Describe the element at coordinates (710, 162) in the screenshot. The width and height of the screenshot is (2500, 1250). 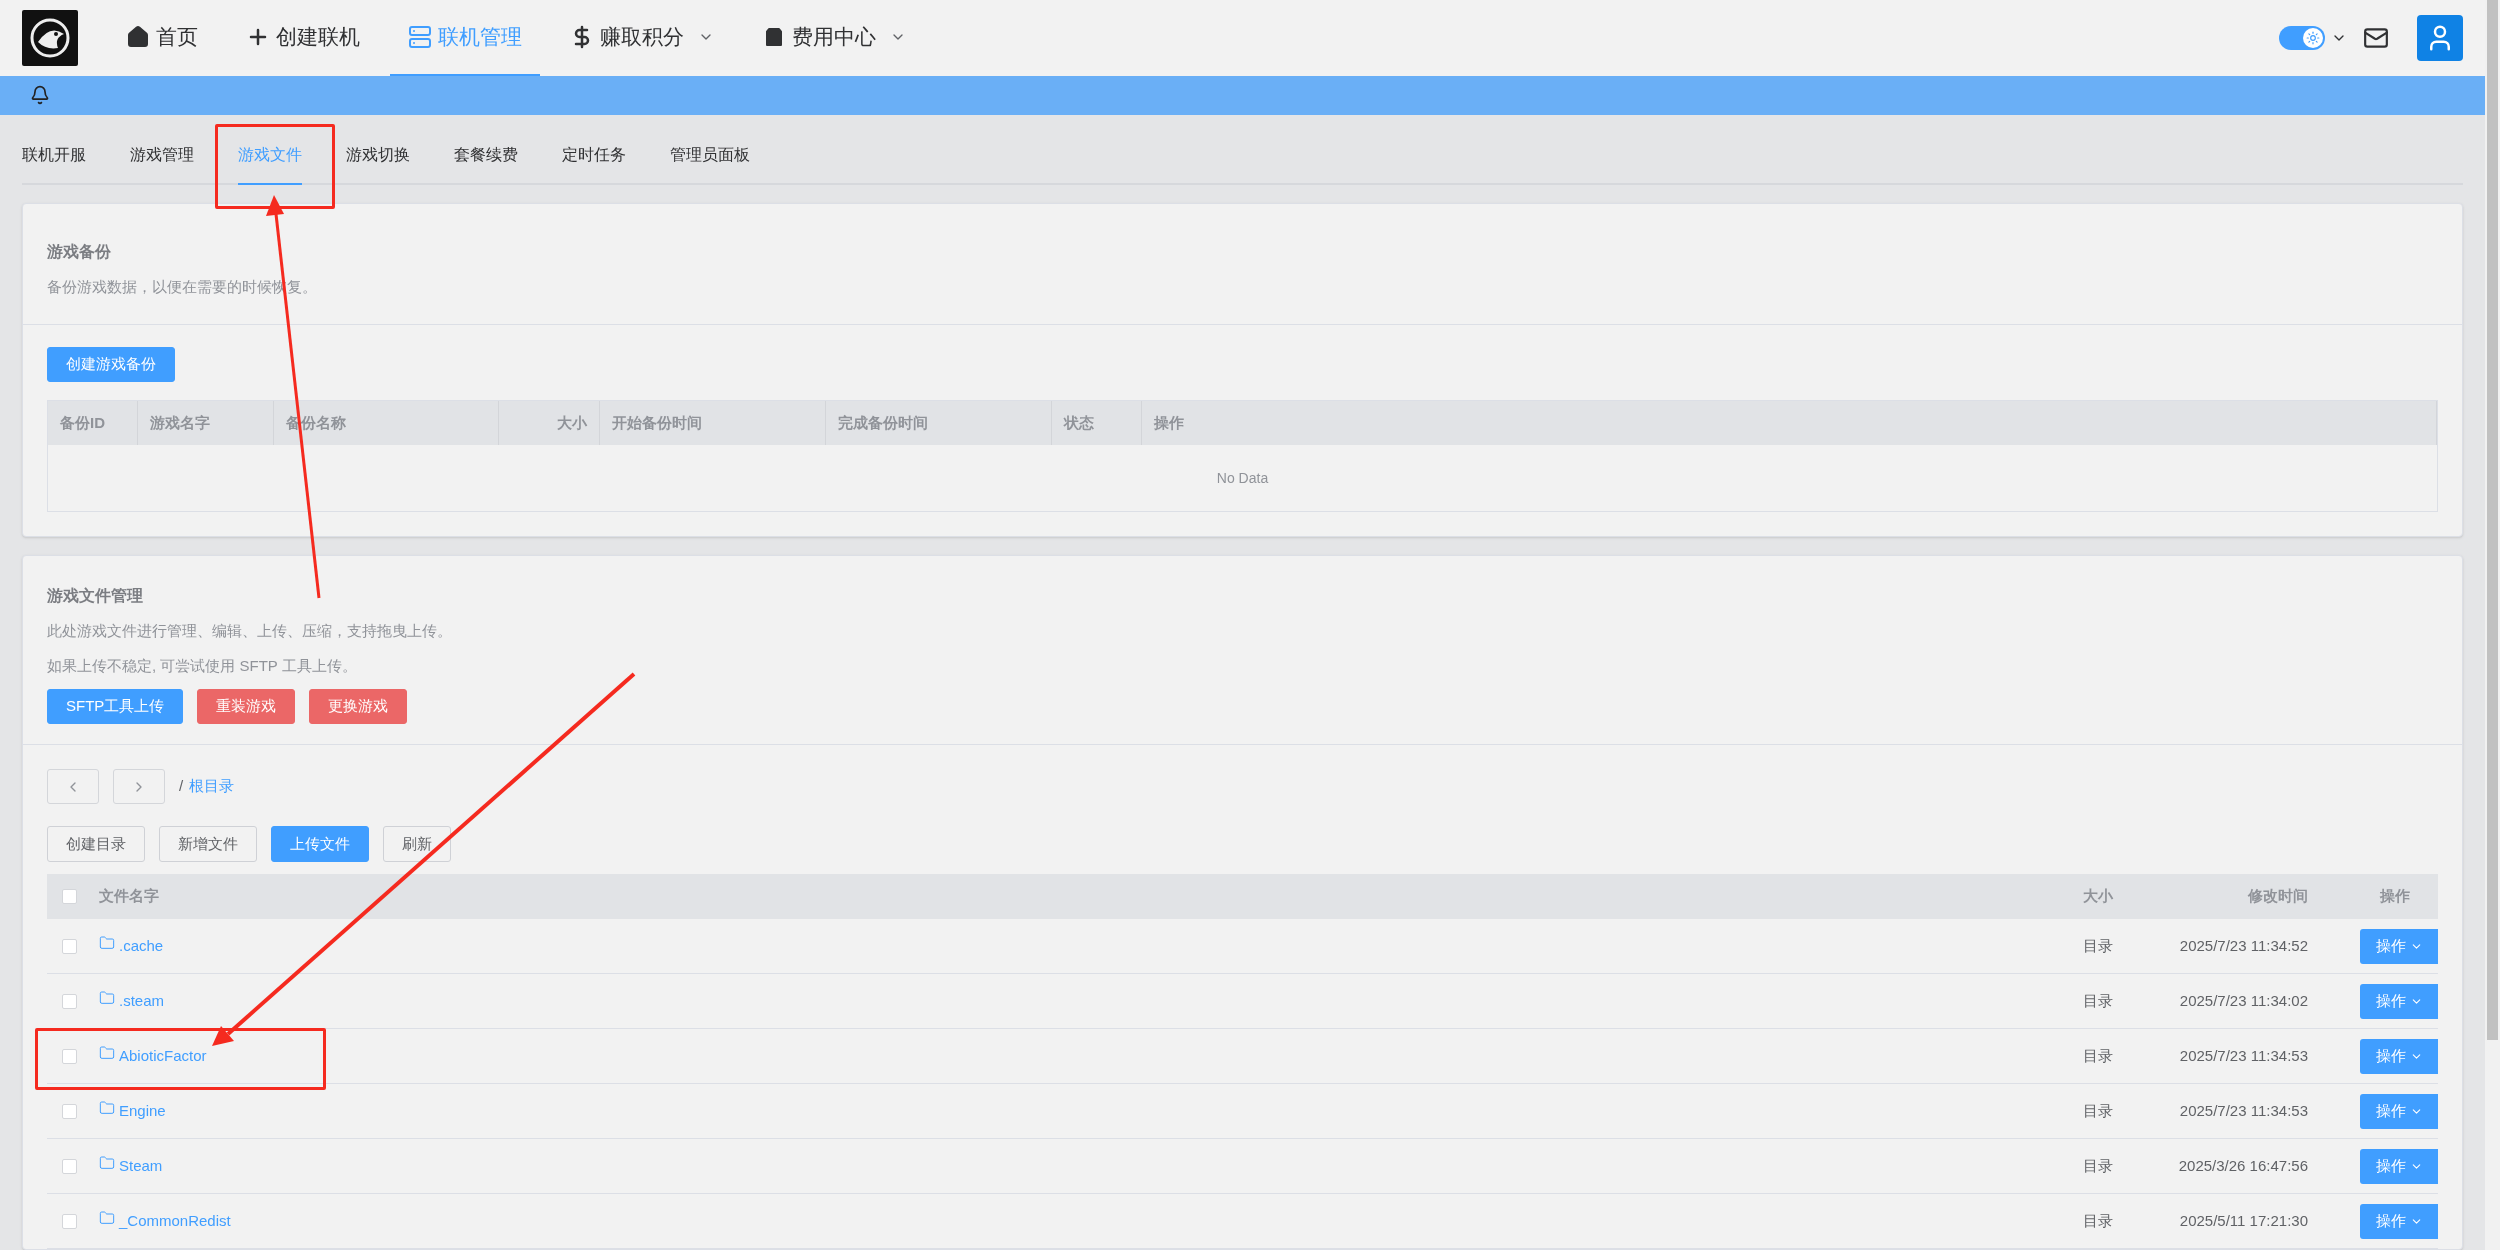
I see `tab: 管理员面板` at that location.